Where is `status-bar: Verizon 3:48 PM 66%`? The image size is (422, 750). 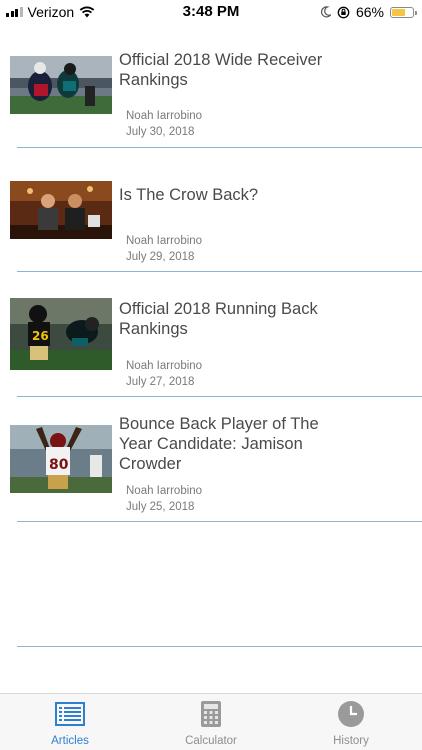
status-bar: Verizon 3:48 PM 66% is located at coordinates (211, 12).